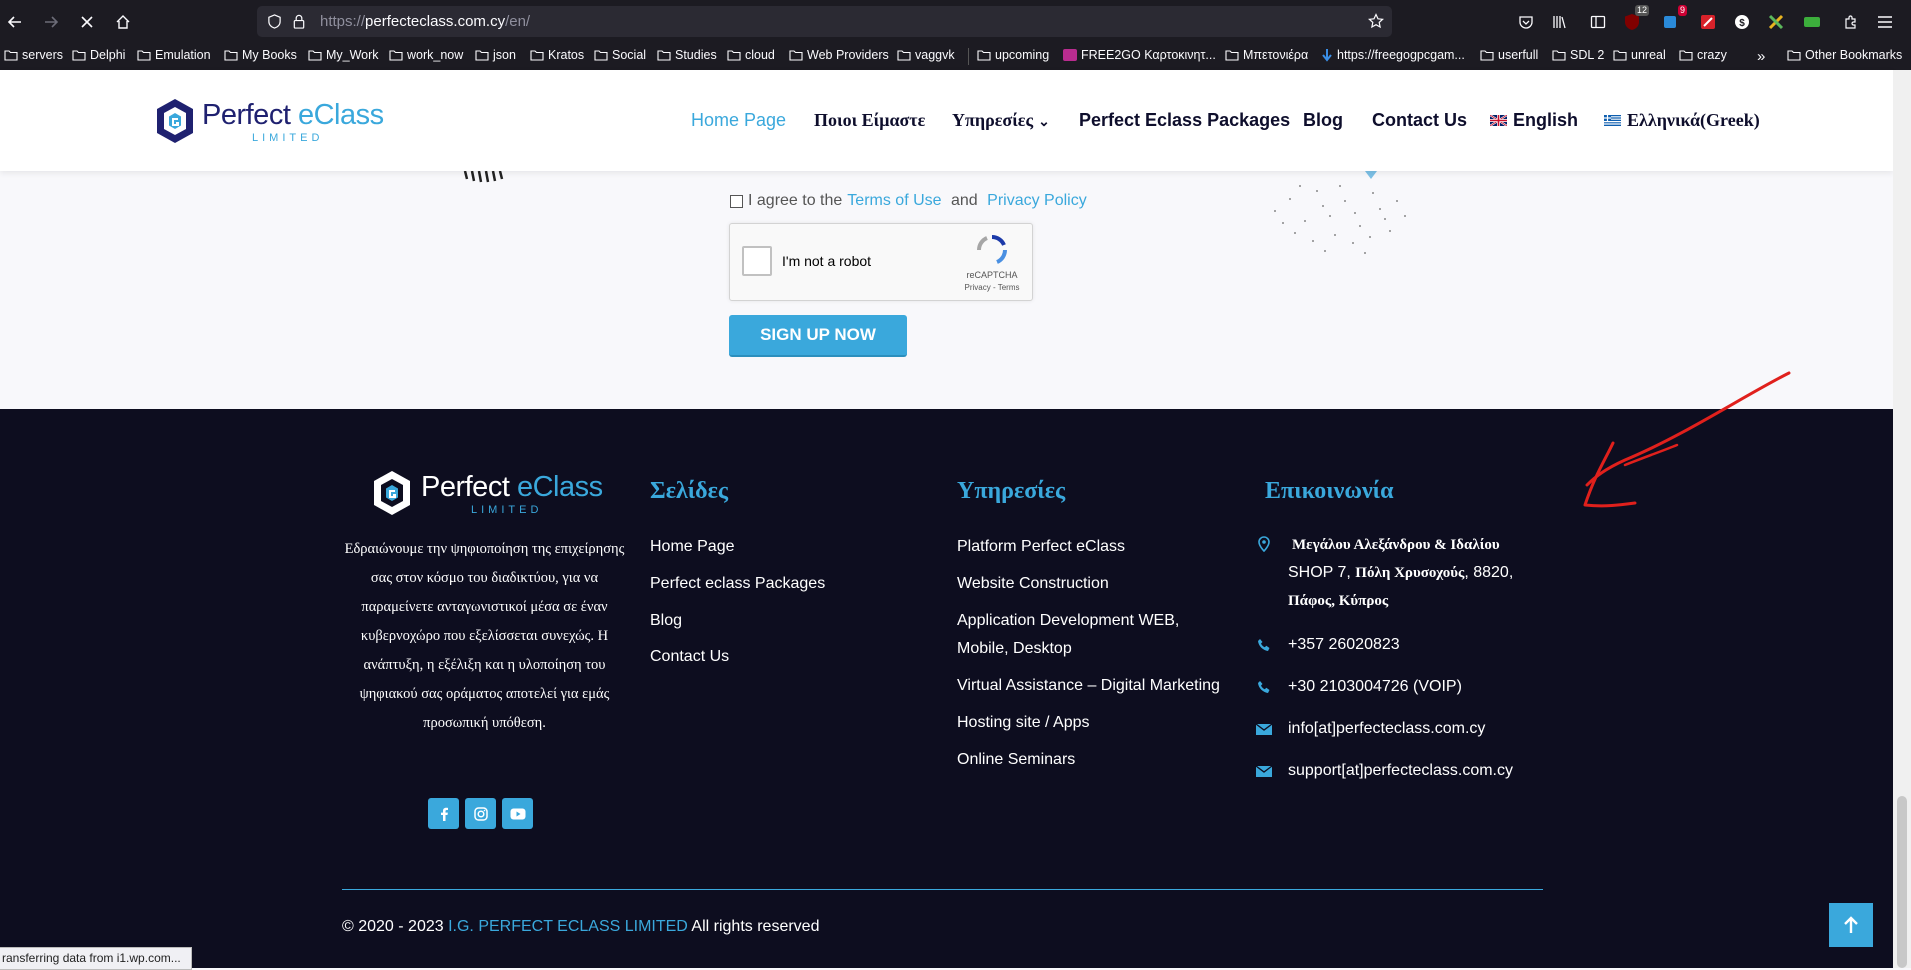 This screenshot has width=1911, height=970. What do you see at coordinates (1902, 519) in the screenshot?
I see `page-scrollbar` at bounding box center [1902, 519].